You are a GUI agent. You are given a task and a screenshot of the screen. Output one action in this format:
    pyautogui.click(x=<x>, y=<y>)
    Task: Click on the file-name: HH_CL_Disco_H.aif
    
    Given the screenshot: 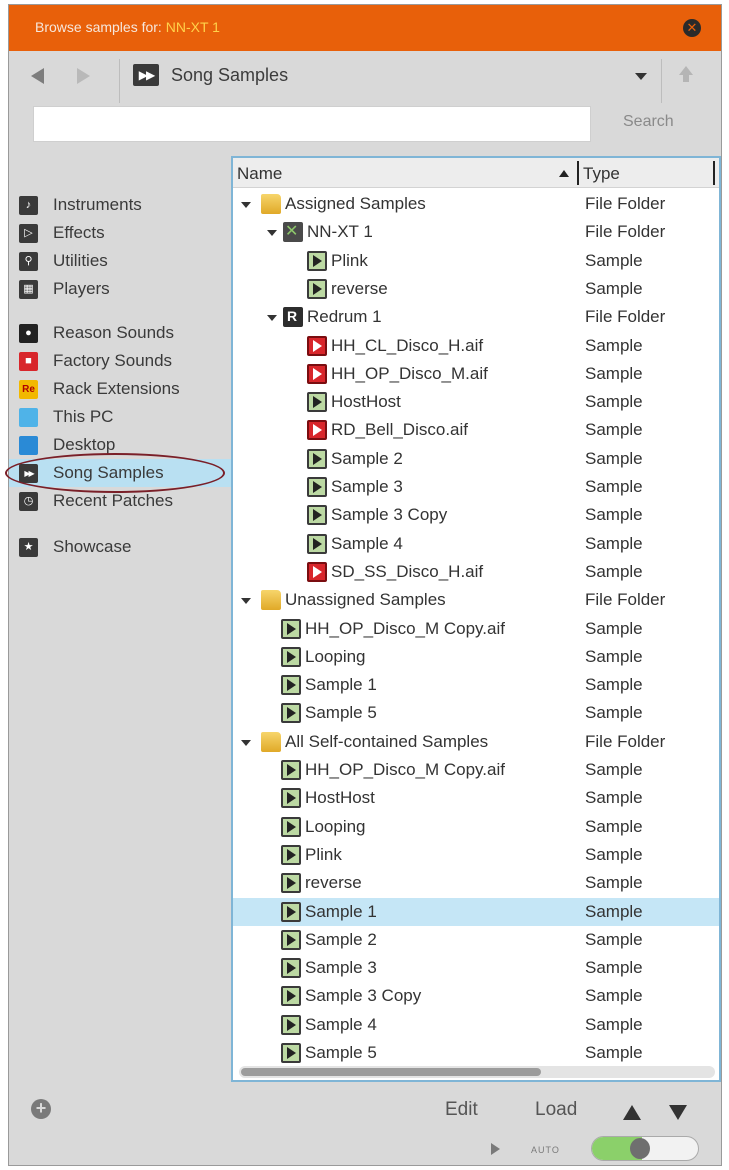 What is the action you would take?
    pyautogui.click(x=407, y=345)
    